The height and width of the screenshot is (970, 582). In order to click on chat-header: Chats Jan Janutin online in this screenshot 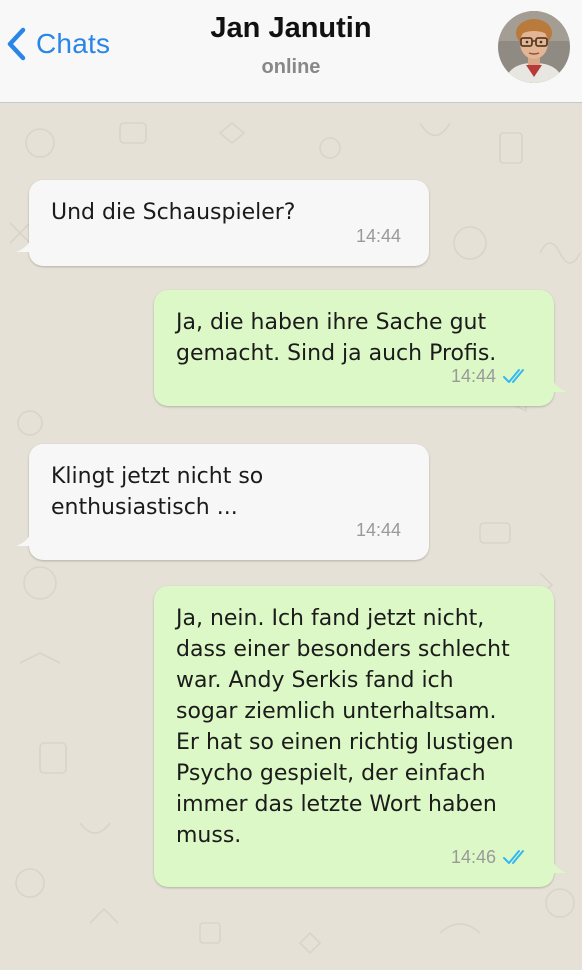, I will do `click(291, 51)`.